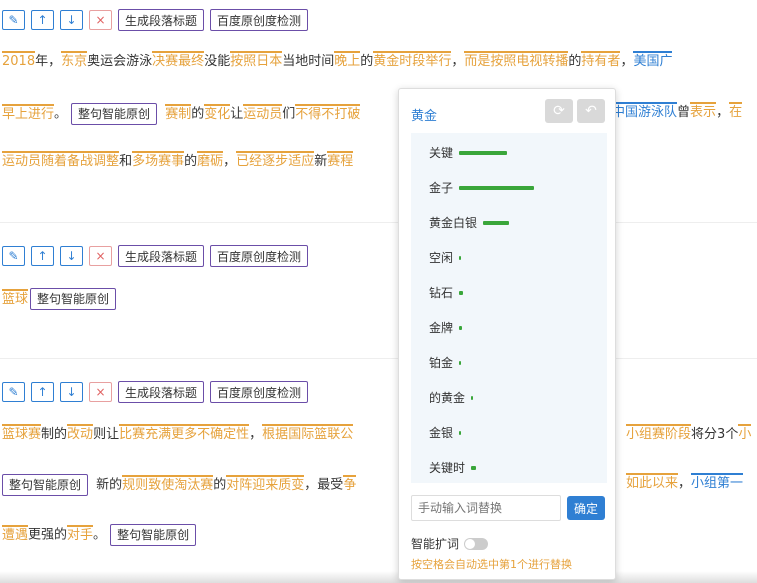 The height and width of the screenshot is (583, 757). What do you see at coordinates (327, 433) in the screenshot?
I see `word: 篮联` at bounding box center [327, 433].